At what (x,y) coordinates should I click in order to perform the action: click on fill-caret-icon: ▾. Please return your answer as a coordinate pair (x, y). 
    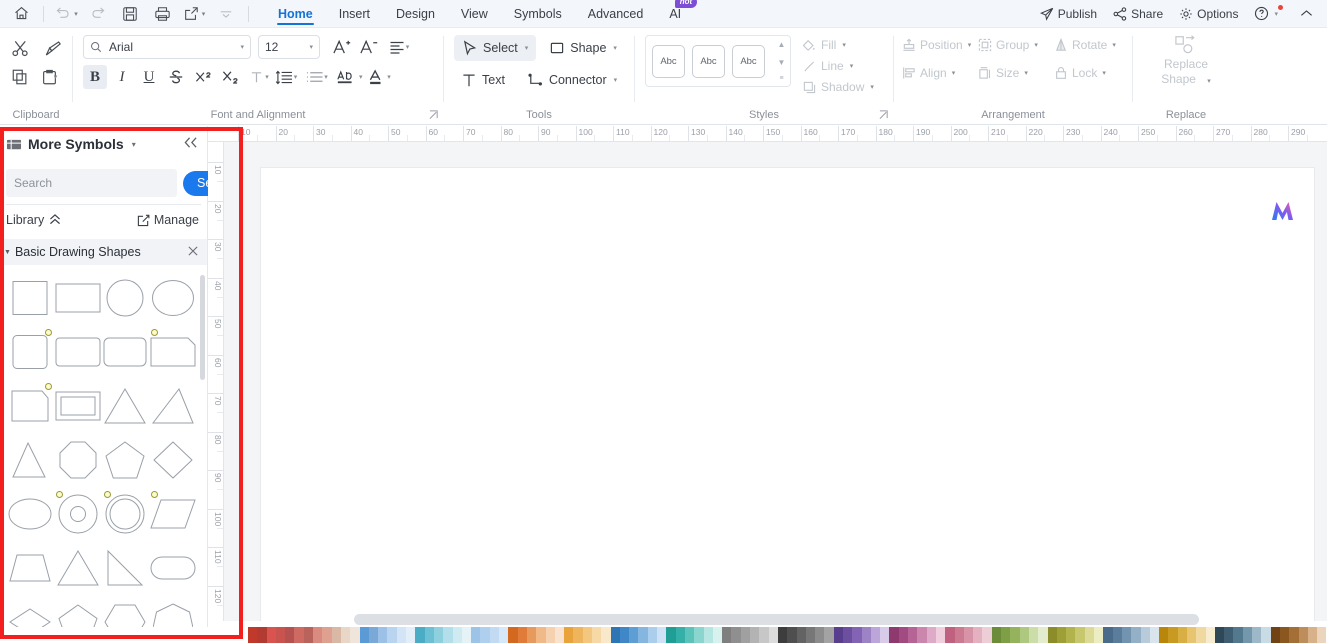
    Looking at the image, I should click on (844, 45).